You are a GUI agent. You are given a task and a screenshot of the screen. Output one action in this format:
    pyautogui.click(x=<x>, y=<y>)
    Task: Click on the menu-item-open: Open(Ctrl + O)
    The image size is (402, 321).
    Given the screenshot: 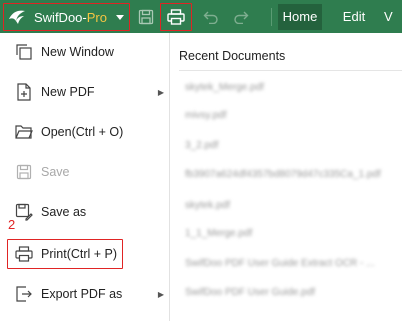 What is the action you would take?
    pyautogui.click(x=85, y=132)
    